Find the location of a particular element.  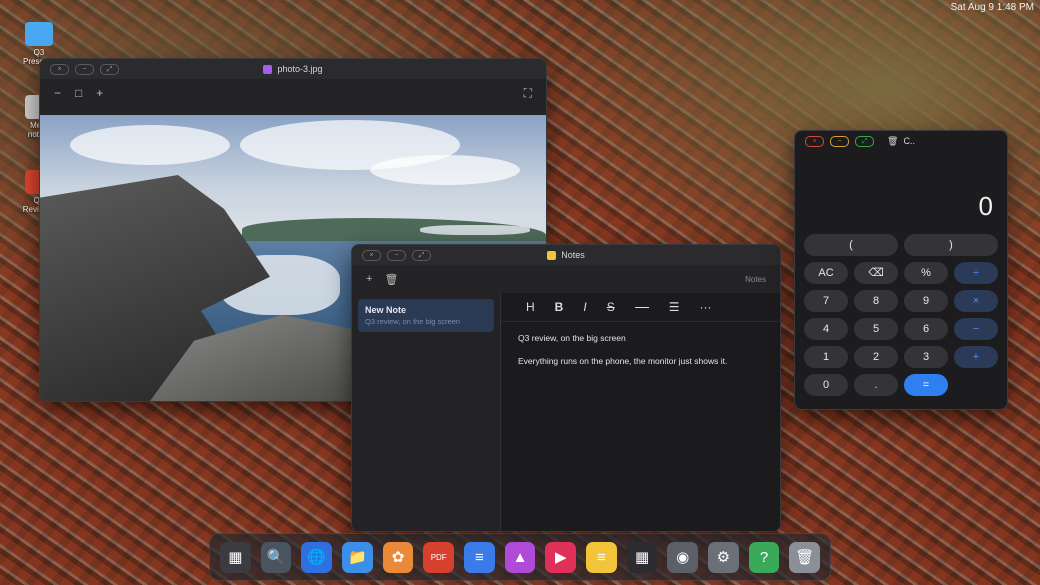

play-icon: ▶ is located at coordinates (560, 557).